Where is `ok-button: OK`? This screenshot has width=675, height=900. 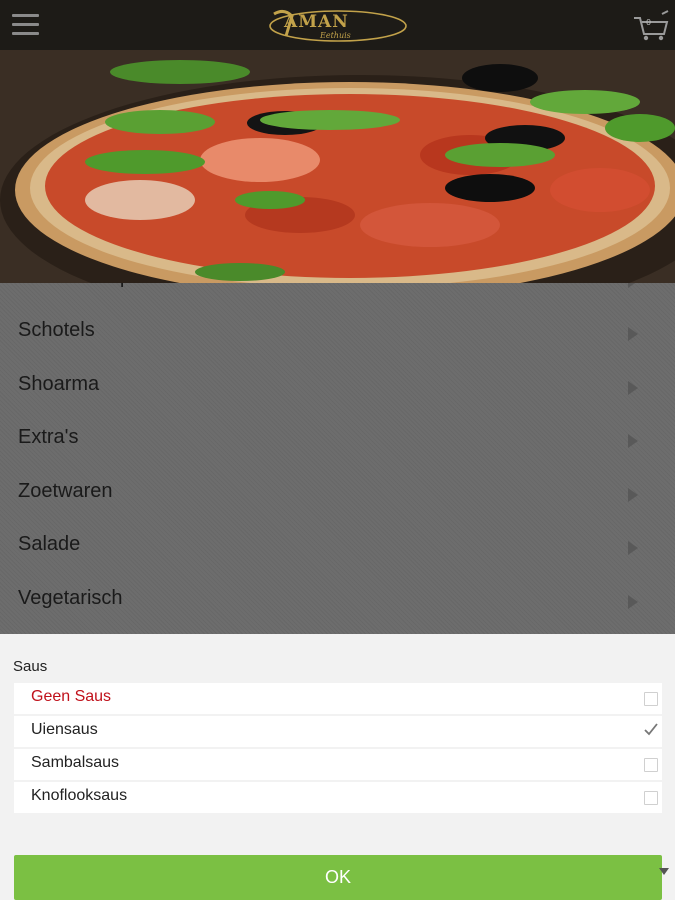 ok-button: OK is located at coordinates (338, 877).